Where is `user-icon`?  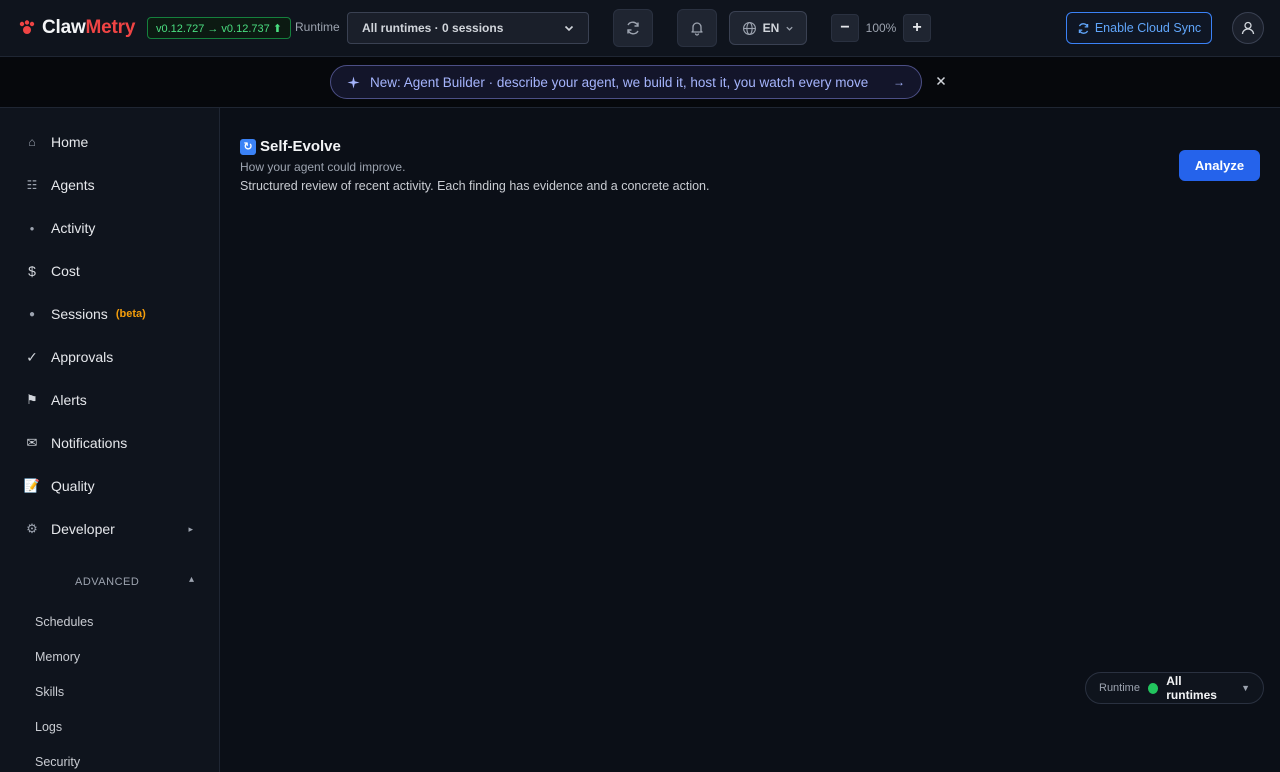
user-icon is located at coordinates (1248, 28).